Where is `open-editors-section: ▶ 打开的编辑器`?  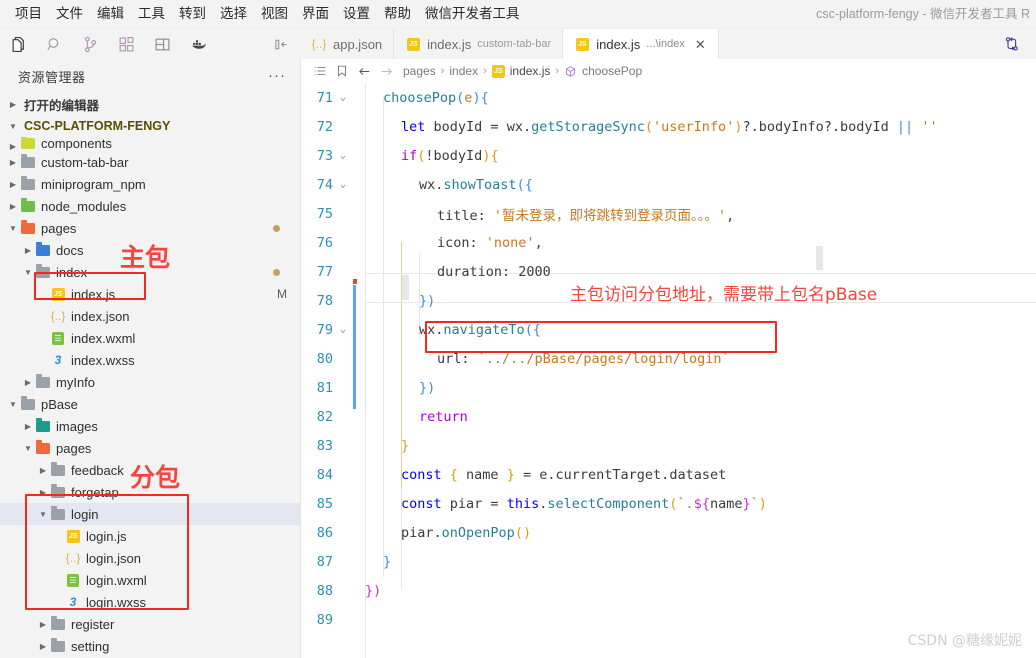
open-editors-section: ▶ 打开的编辑器 is located at coordinates (150, 104).